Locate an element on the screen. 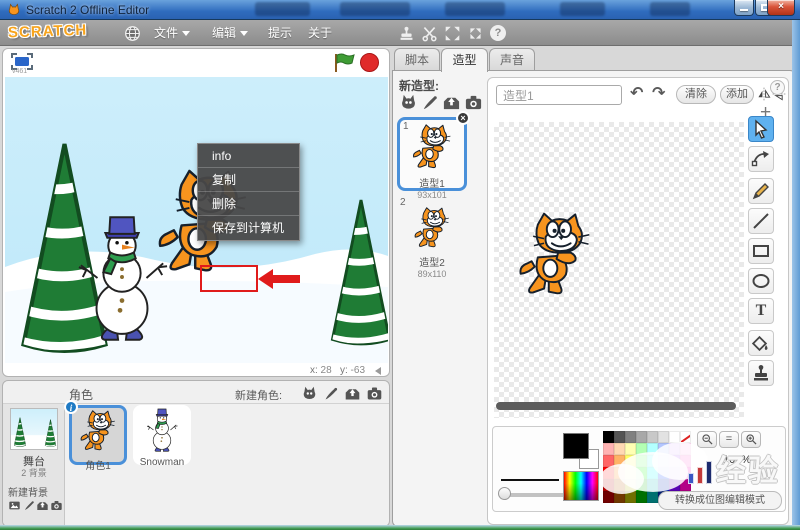 This screenshot has height=530, width=800. costume-item-2: 2 造型2 89x110 is located at coordinates (432, 238).